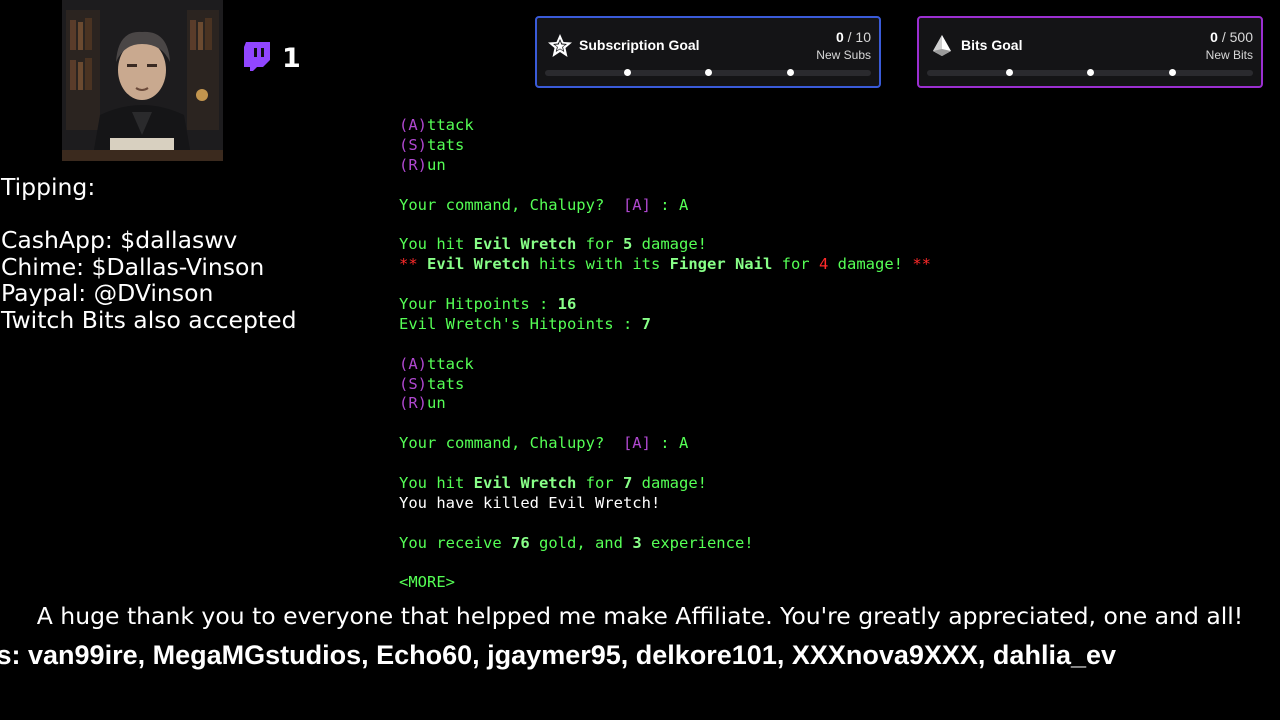 Image resolution: width=1280 pixels, height=720 pixels. What do you see at coordinates (853, 37) in the screenshot?
I see `subscription-goal-count: 0 / 10` at bounding box center [853, 37].